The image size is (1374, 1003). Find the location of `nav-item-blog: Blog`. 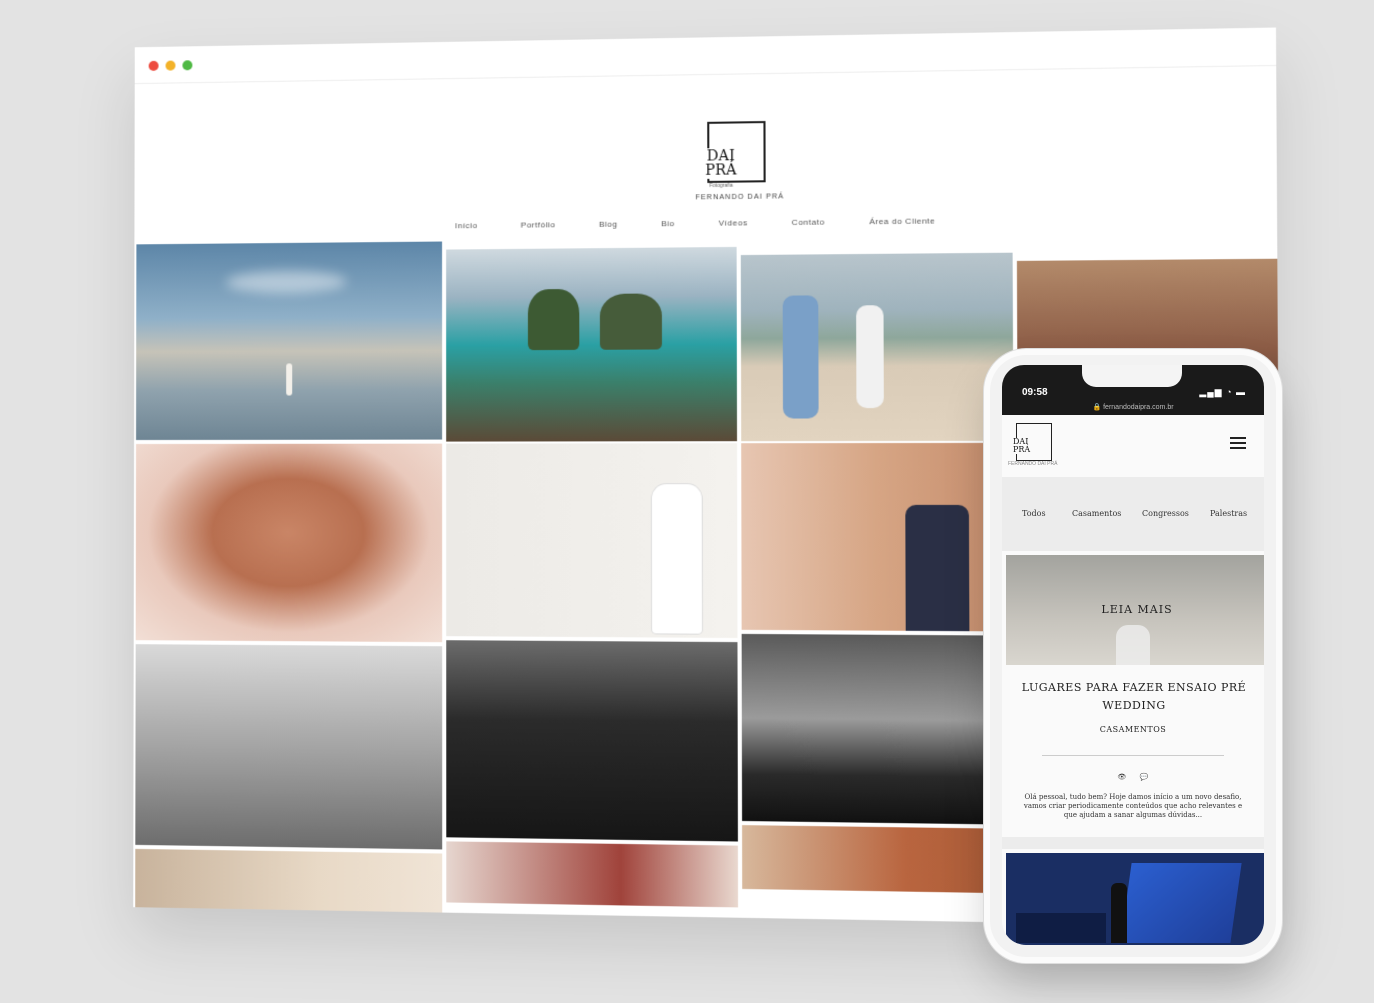

nav-item-blog: Blog is located at coordinates (608, 224).